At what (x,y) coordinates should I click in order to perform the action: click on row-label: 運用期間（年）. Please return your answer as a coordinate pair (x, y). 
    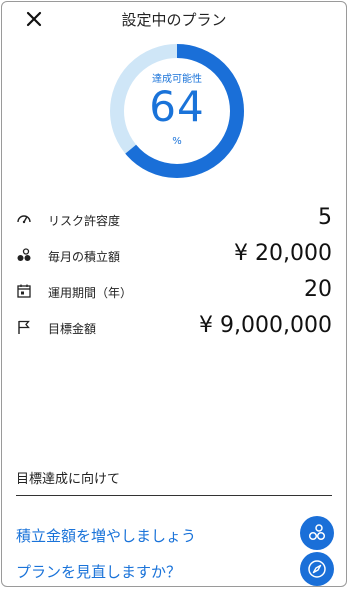
    Looking at the image, I should click on (90, 293).